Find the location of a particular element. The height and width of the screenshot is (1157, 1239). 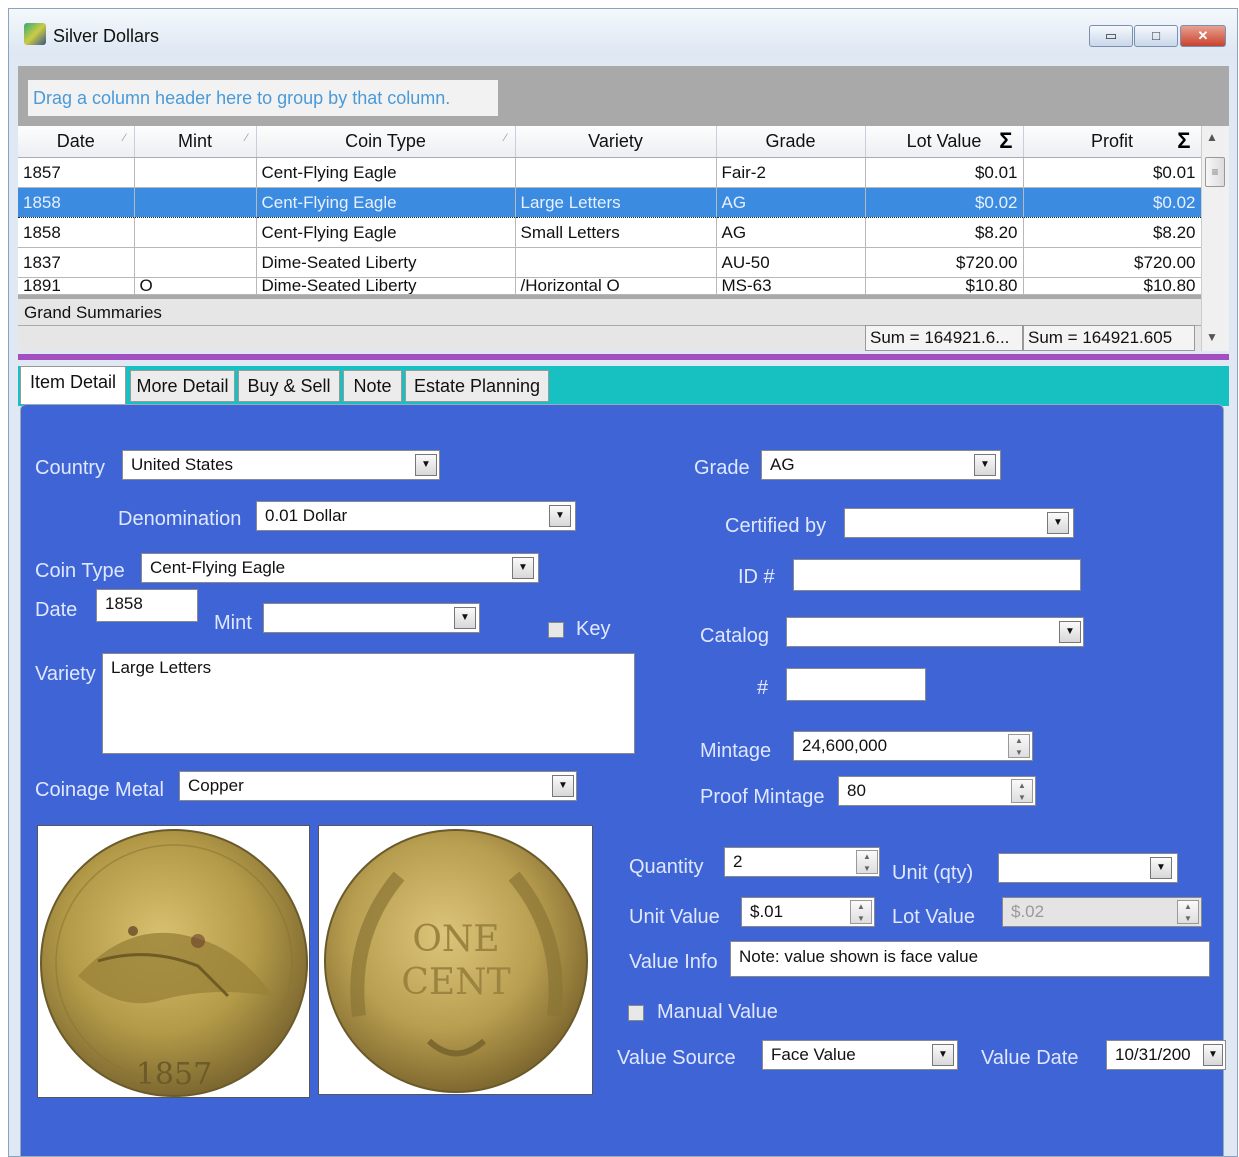

cell-mint: O is located at coordinates (195, 286).